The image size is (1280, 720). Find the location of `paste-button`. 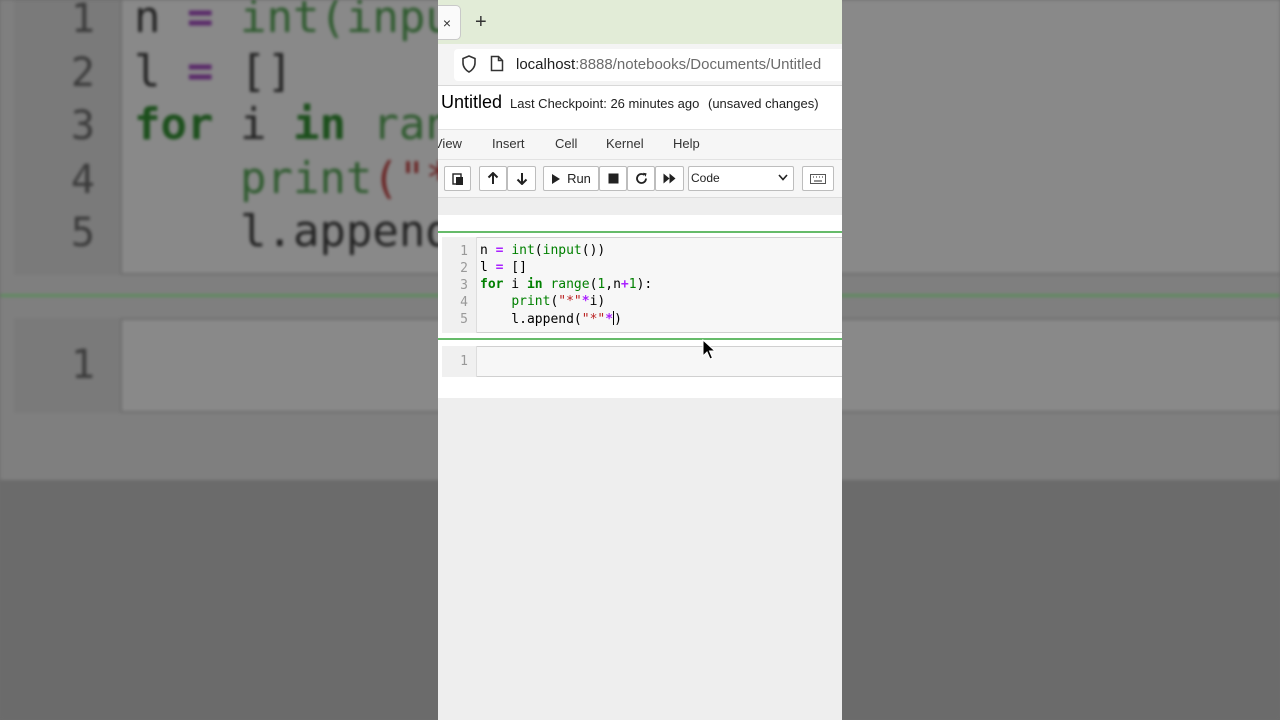

paste-button is located at coordinates (457, 178).